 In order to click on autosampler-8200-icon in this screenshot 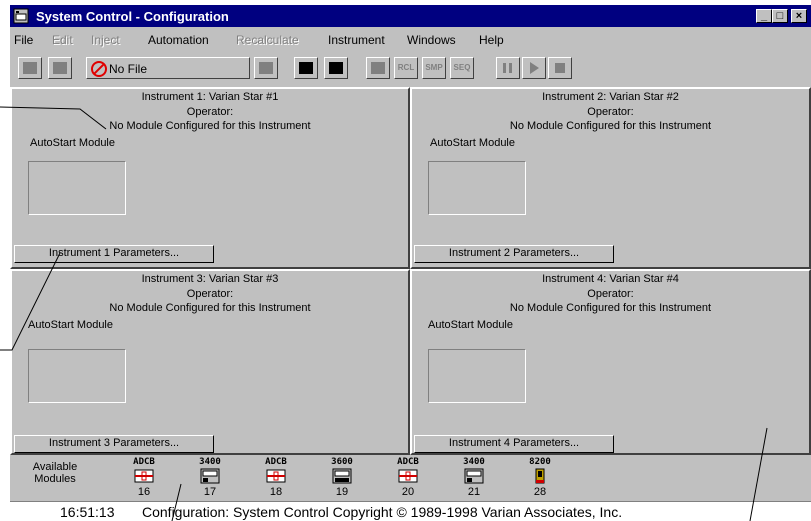, I will do `click(540, 476)`.